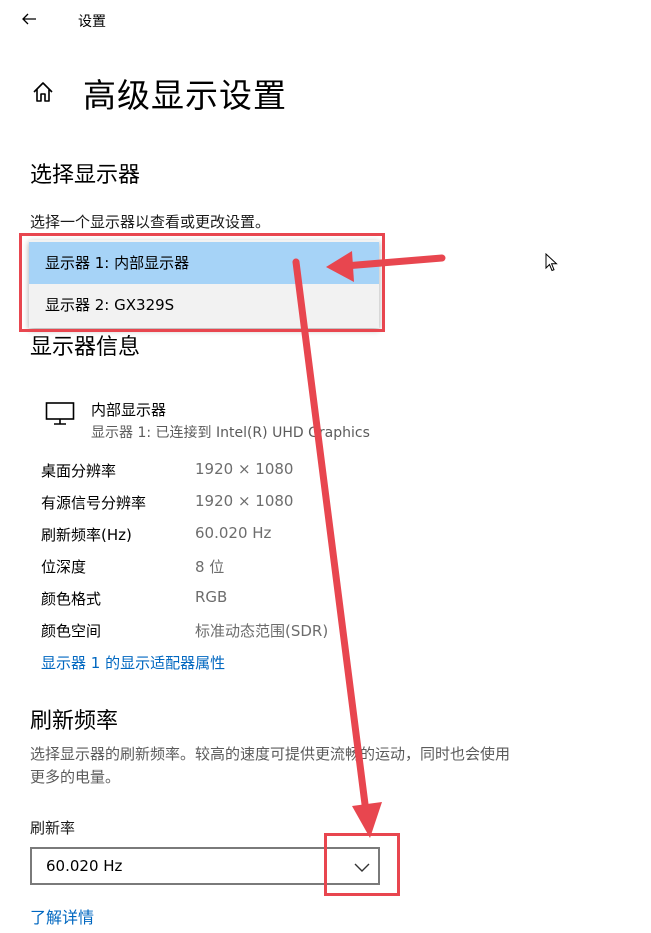 The image size is (651, 933). I want to click on info-row: 颜色格式 RGB, so click(241, 600).